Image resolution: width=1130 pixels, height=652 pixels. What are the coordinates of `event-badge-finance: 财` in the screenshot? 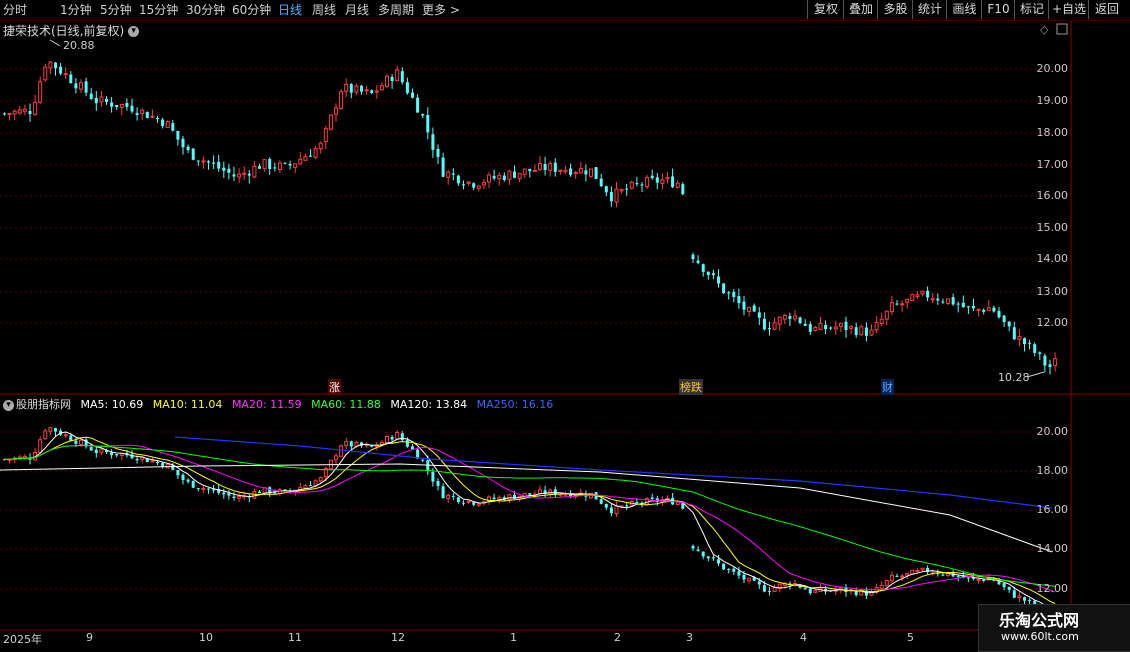 It's located at (887, 387).